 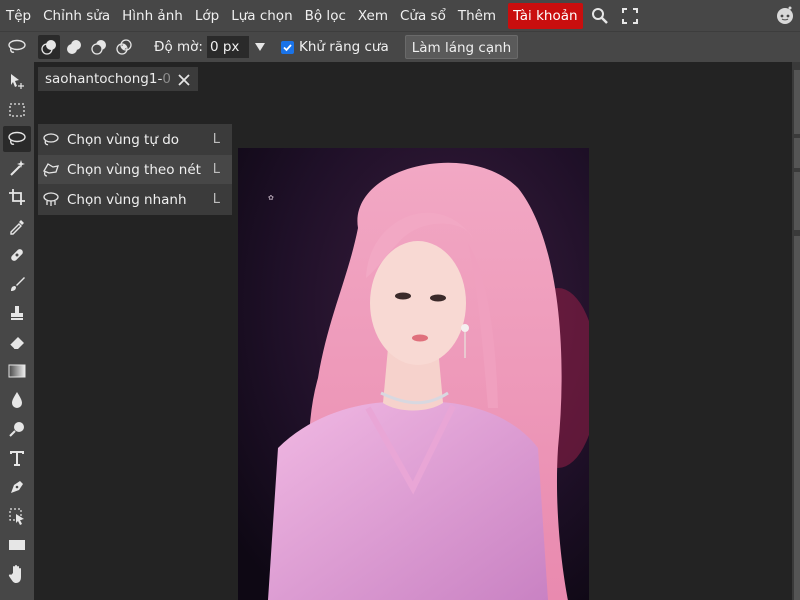 What do you see at coordinates (135, 199) in the screenshot?
I see `flyout-item-magnetic-lasso: Chọn vùng nhanh L` at bounding box center [135, 199].